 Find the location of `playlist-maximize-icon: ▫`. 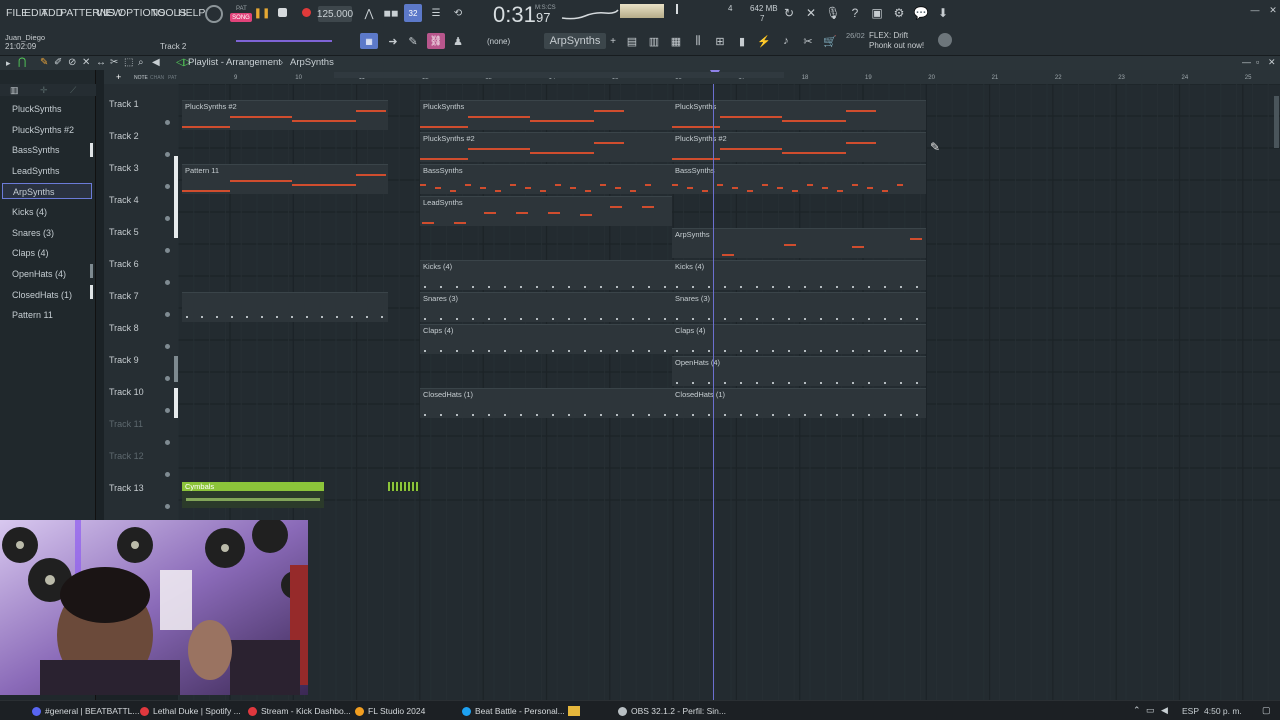

playlist-maximize-icon: ▫ is located at coordinates (1257, 62).